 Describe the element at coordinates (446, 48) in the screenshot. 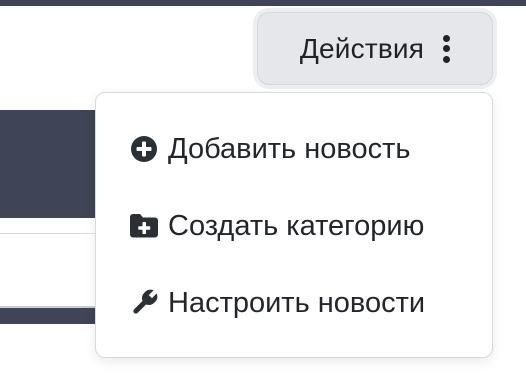

I see `kebab-vertical-icon` at that location.